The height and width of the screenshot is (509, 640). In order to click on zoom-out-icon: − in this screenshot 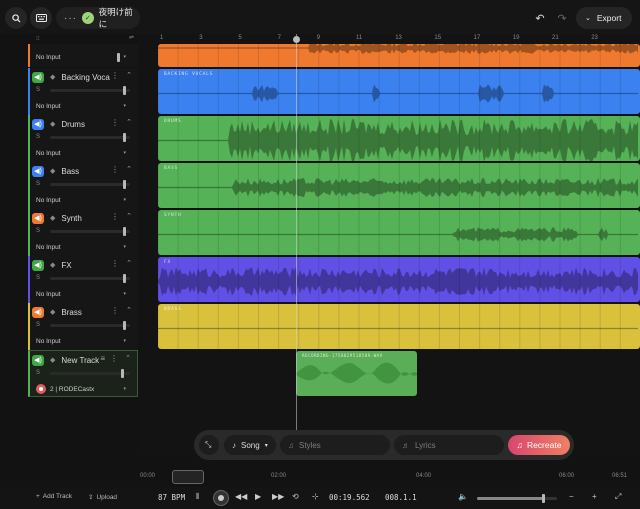, I will do `click(571, 496)`.